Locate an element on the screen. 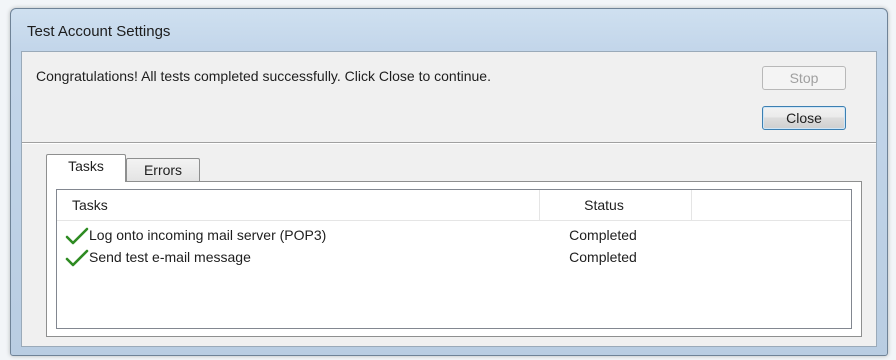 This screenshot has width=896, height=360. separator is located at coordinates (449, 143).